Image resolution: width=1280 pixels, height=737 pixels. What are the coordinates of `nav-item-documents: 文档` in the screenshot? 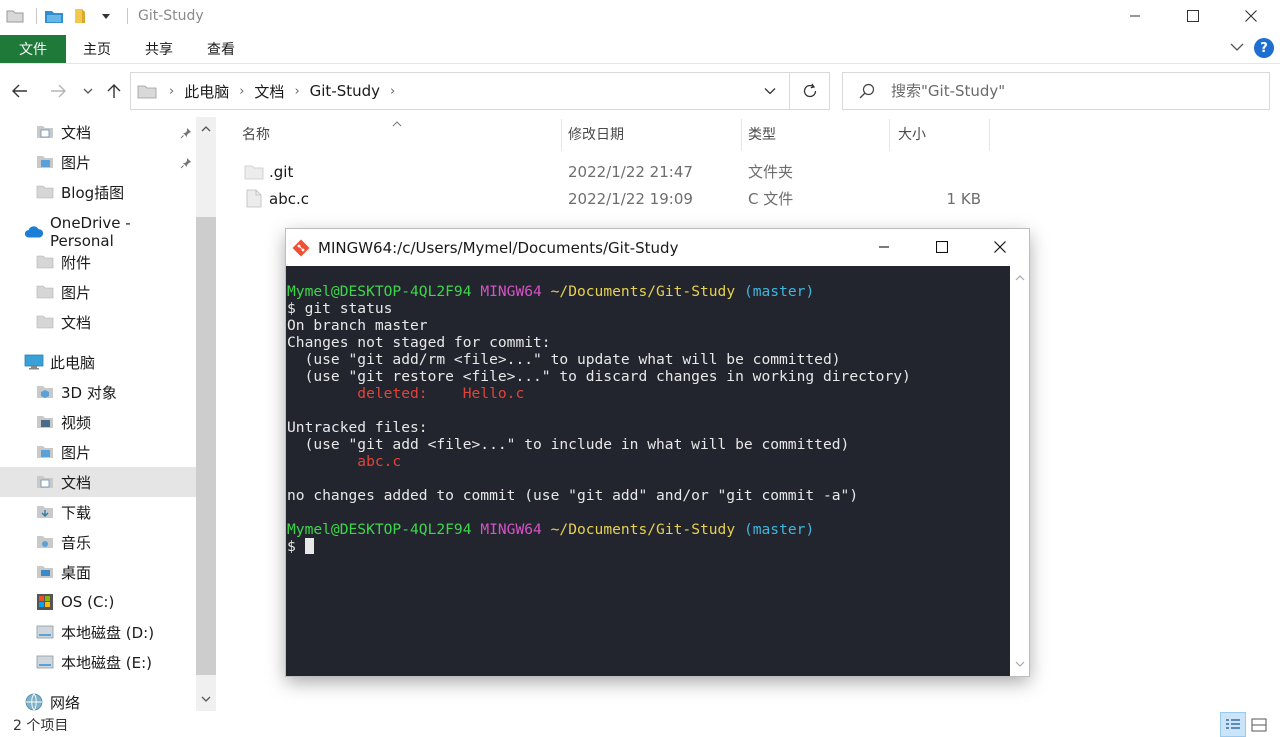 It's located at (98, 482).